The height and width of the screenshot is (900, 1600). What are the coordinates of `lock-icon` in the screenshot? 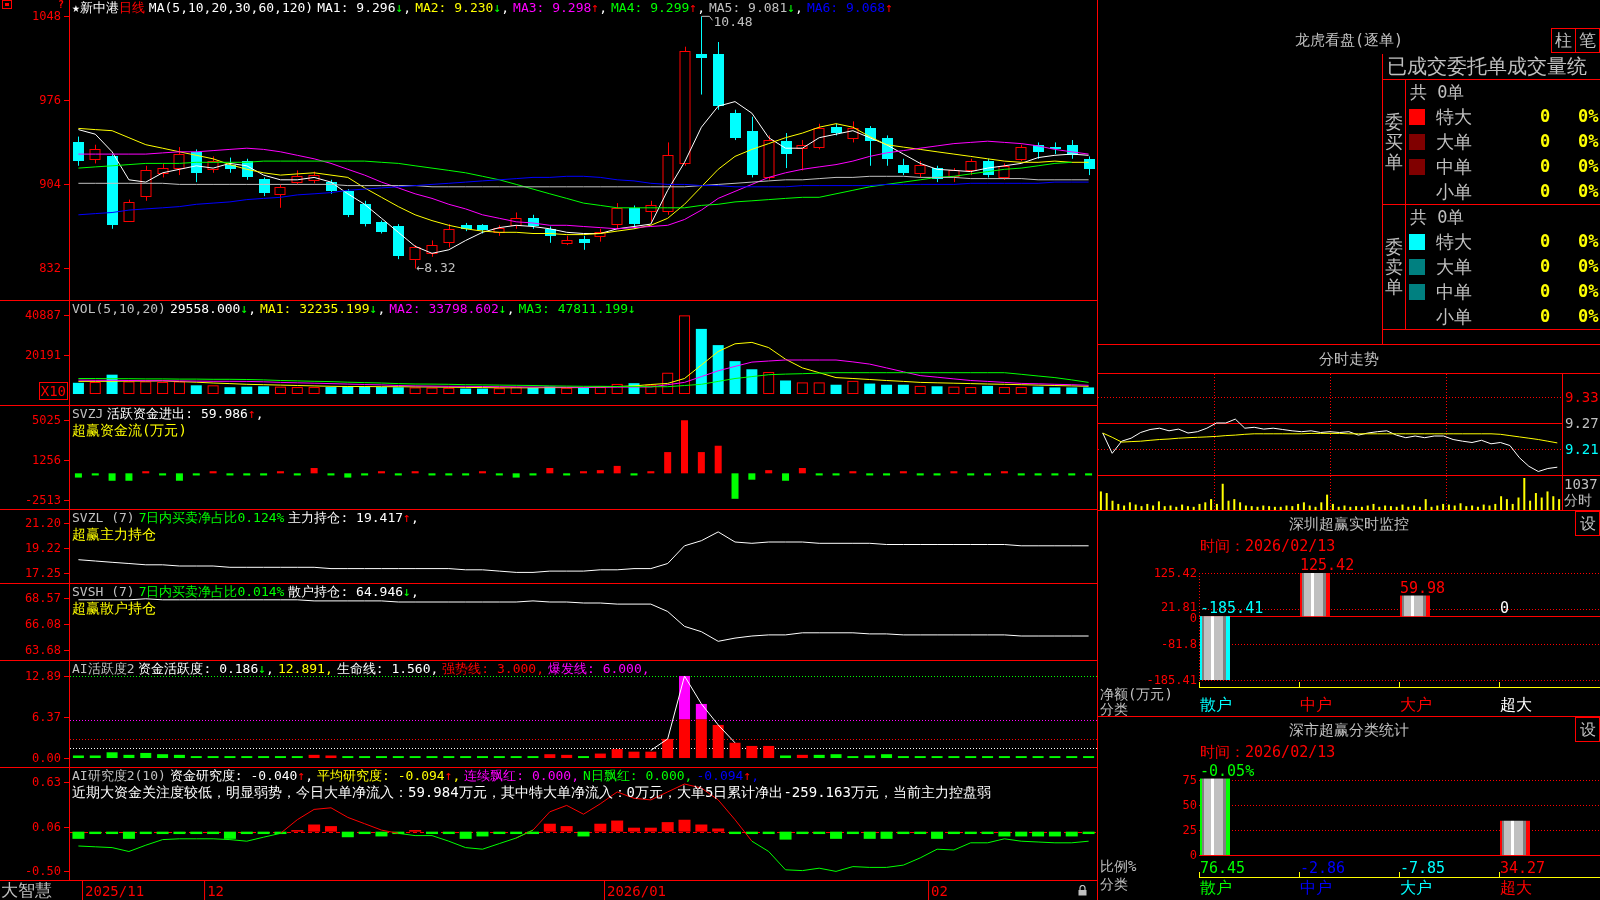 It's located at (1082, 890).